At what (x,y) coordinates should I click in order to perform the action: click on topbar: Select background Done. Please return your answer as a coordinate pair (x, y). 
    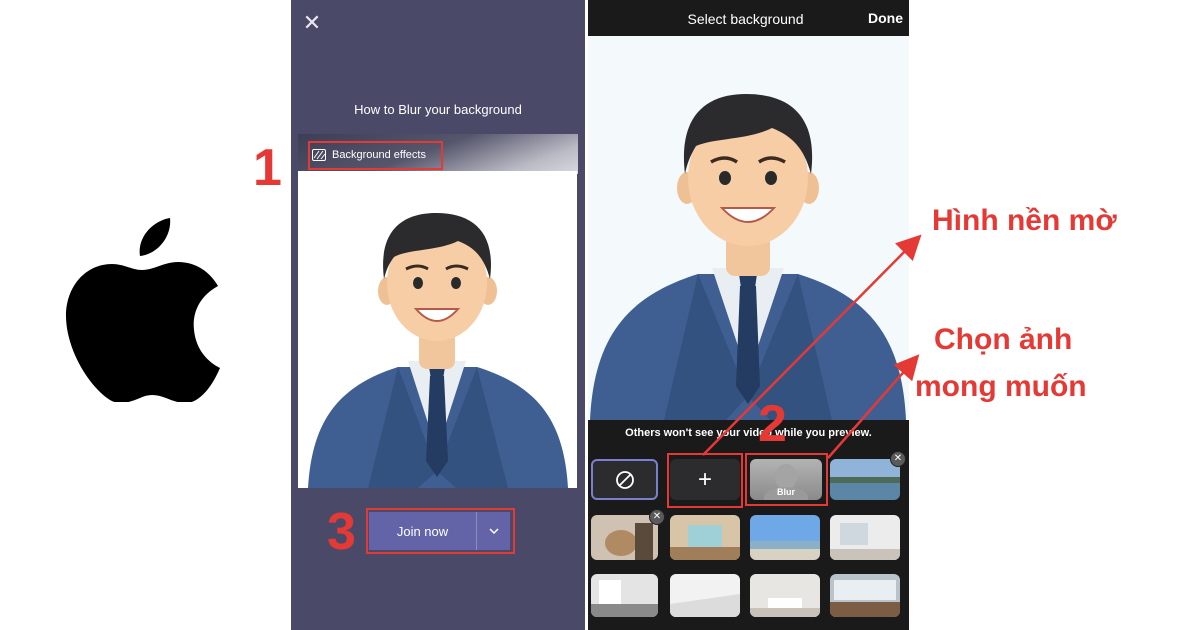
    Looking at the image, I should click on (748, 18).